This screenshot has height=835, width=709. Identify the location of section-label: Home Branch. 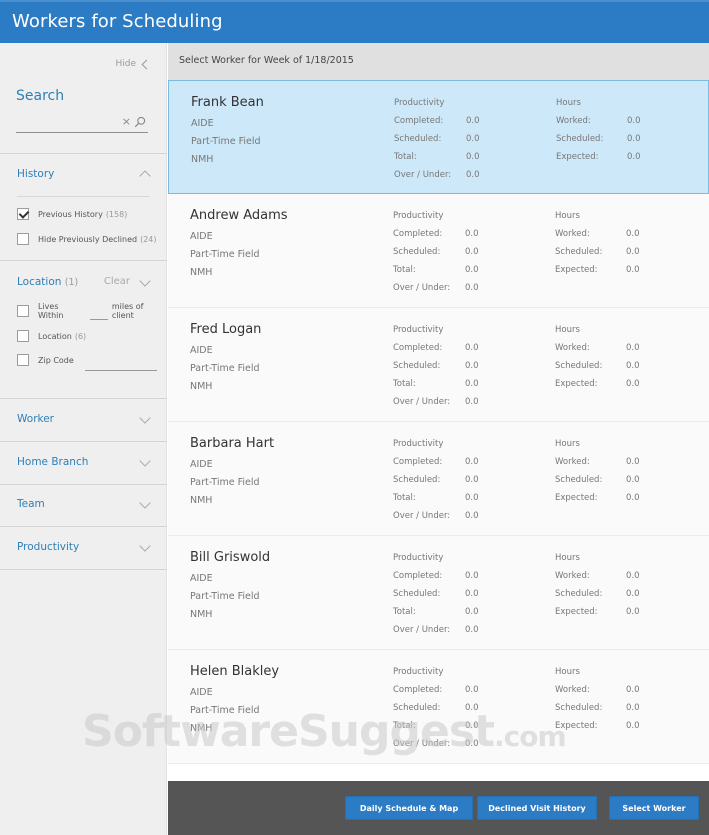
(53, 462).